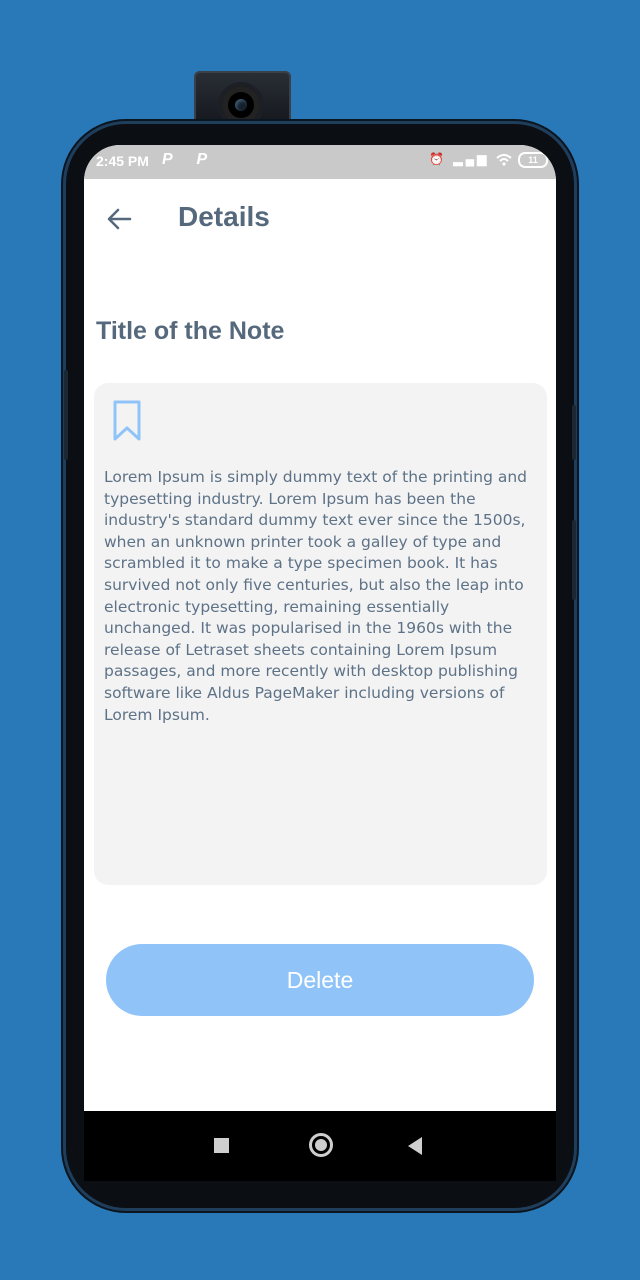  What do you see at coordinates (224, 216) in the screenshot?
I see `page-title: Details` at bounding box center [224, 216].